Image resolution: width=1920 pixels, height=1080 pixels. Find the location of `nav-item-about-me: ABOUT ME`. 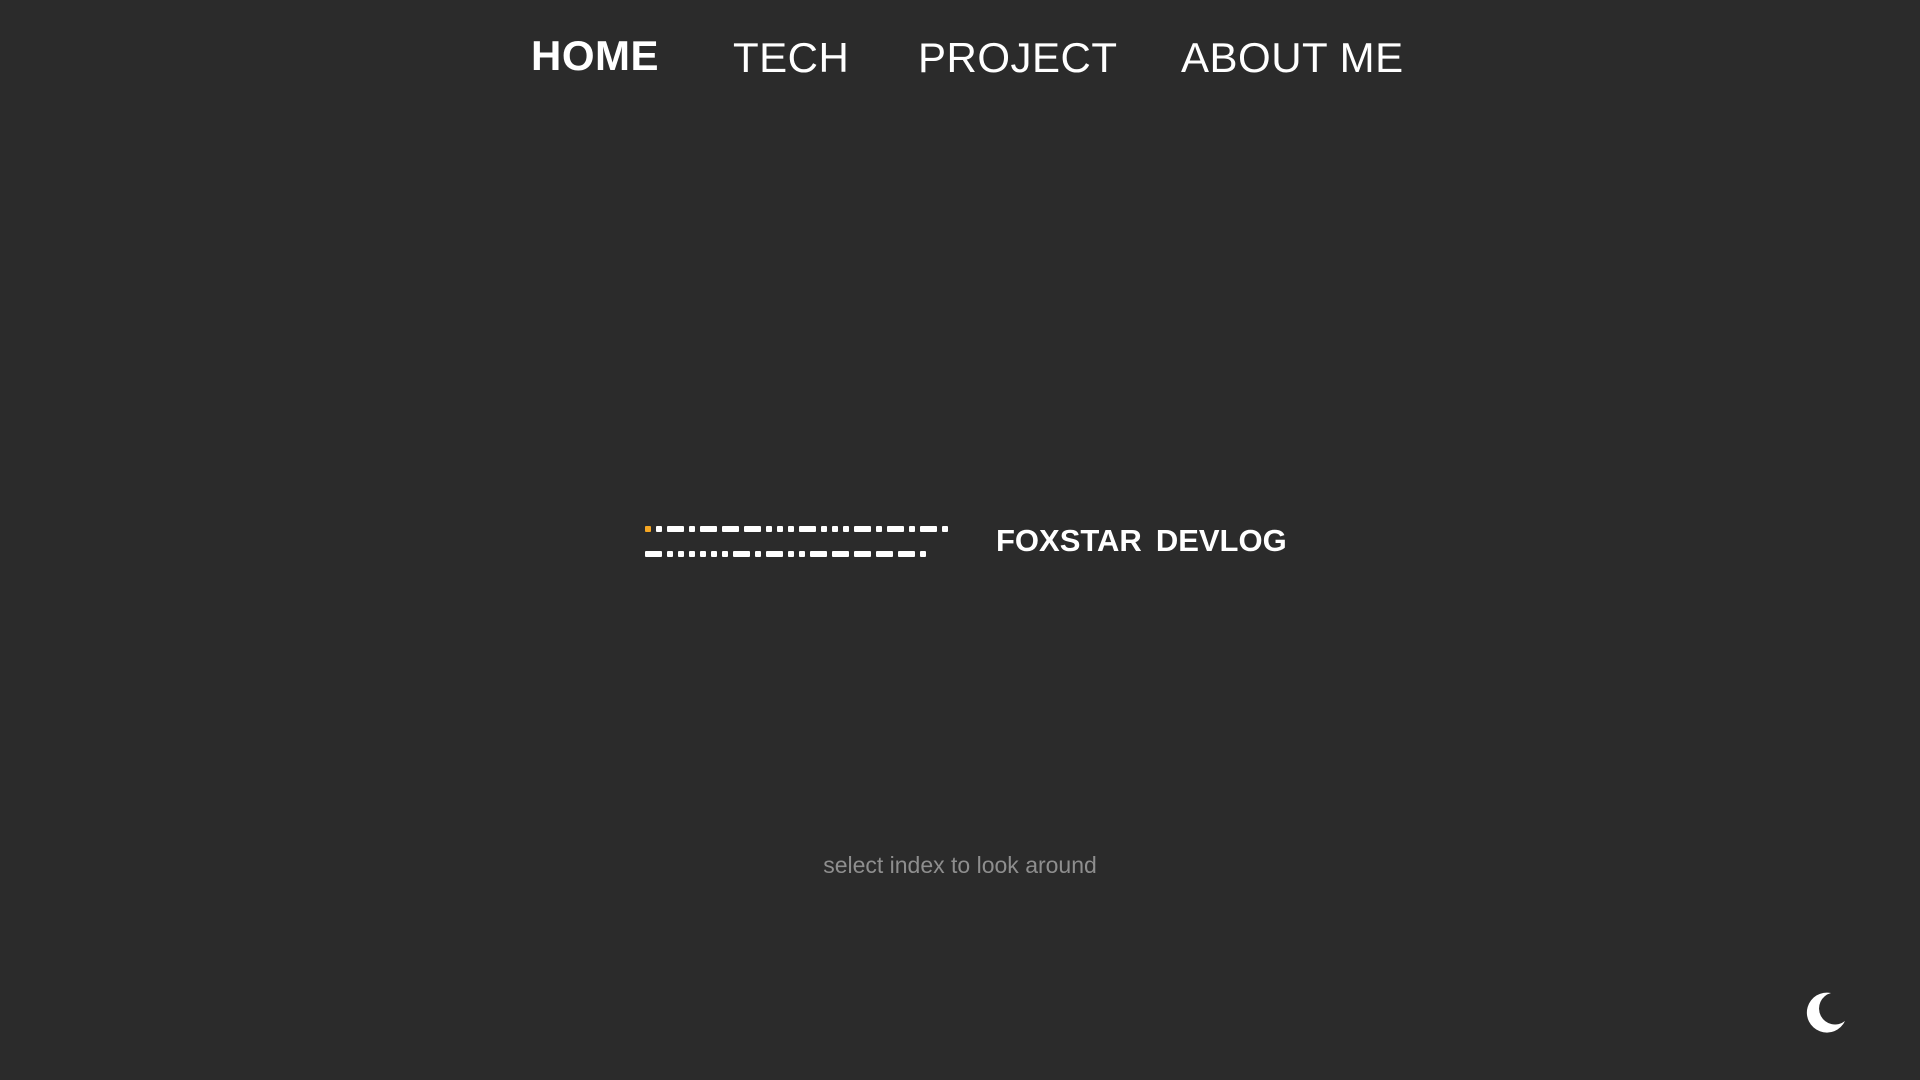

nav-item-about-me: ABOUT ME is located at coordinates (1292, 58).